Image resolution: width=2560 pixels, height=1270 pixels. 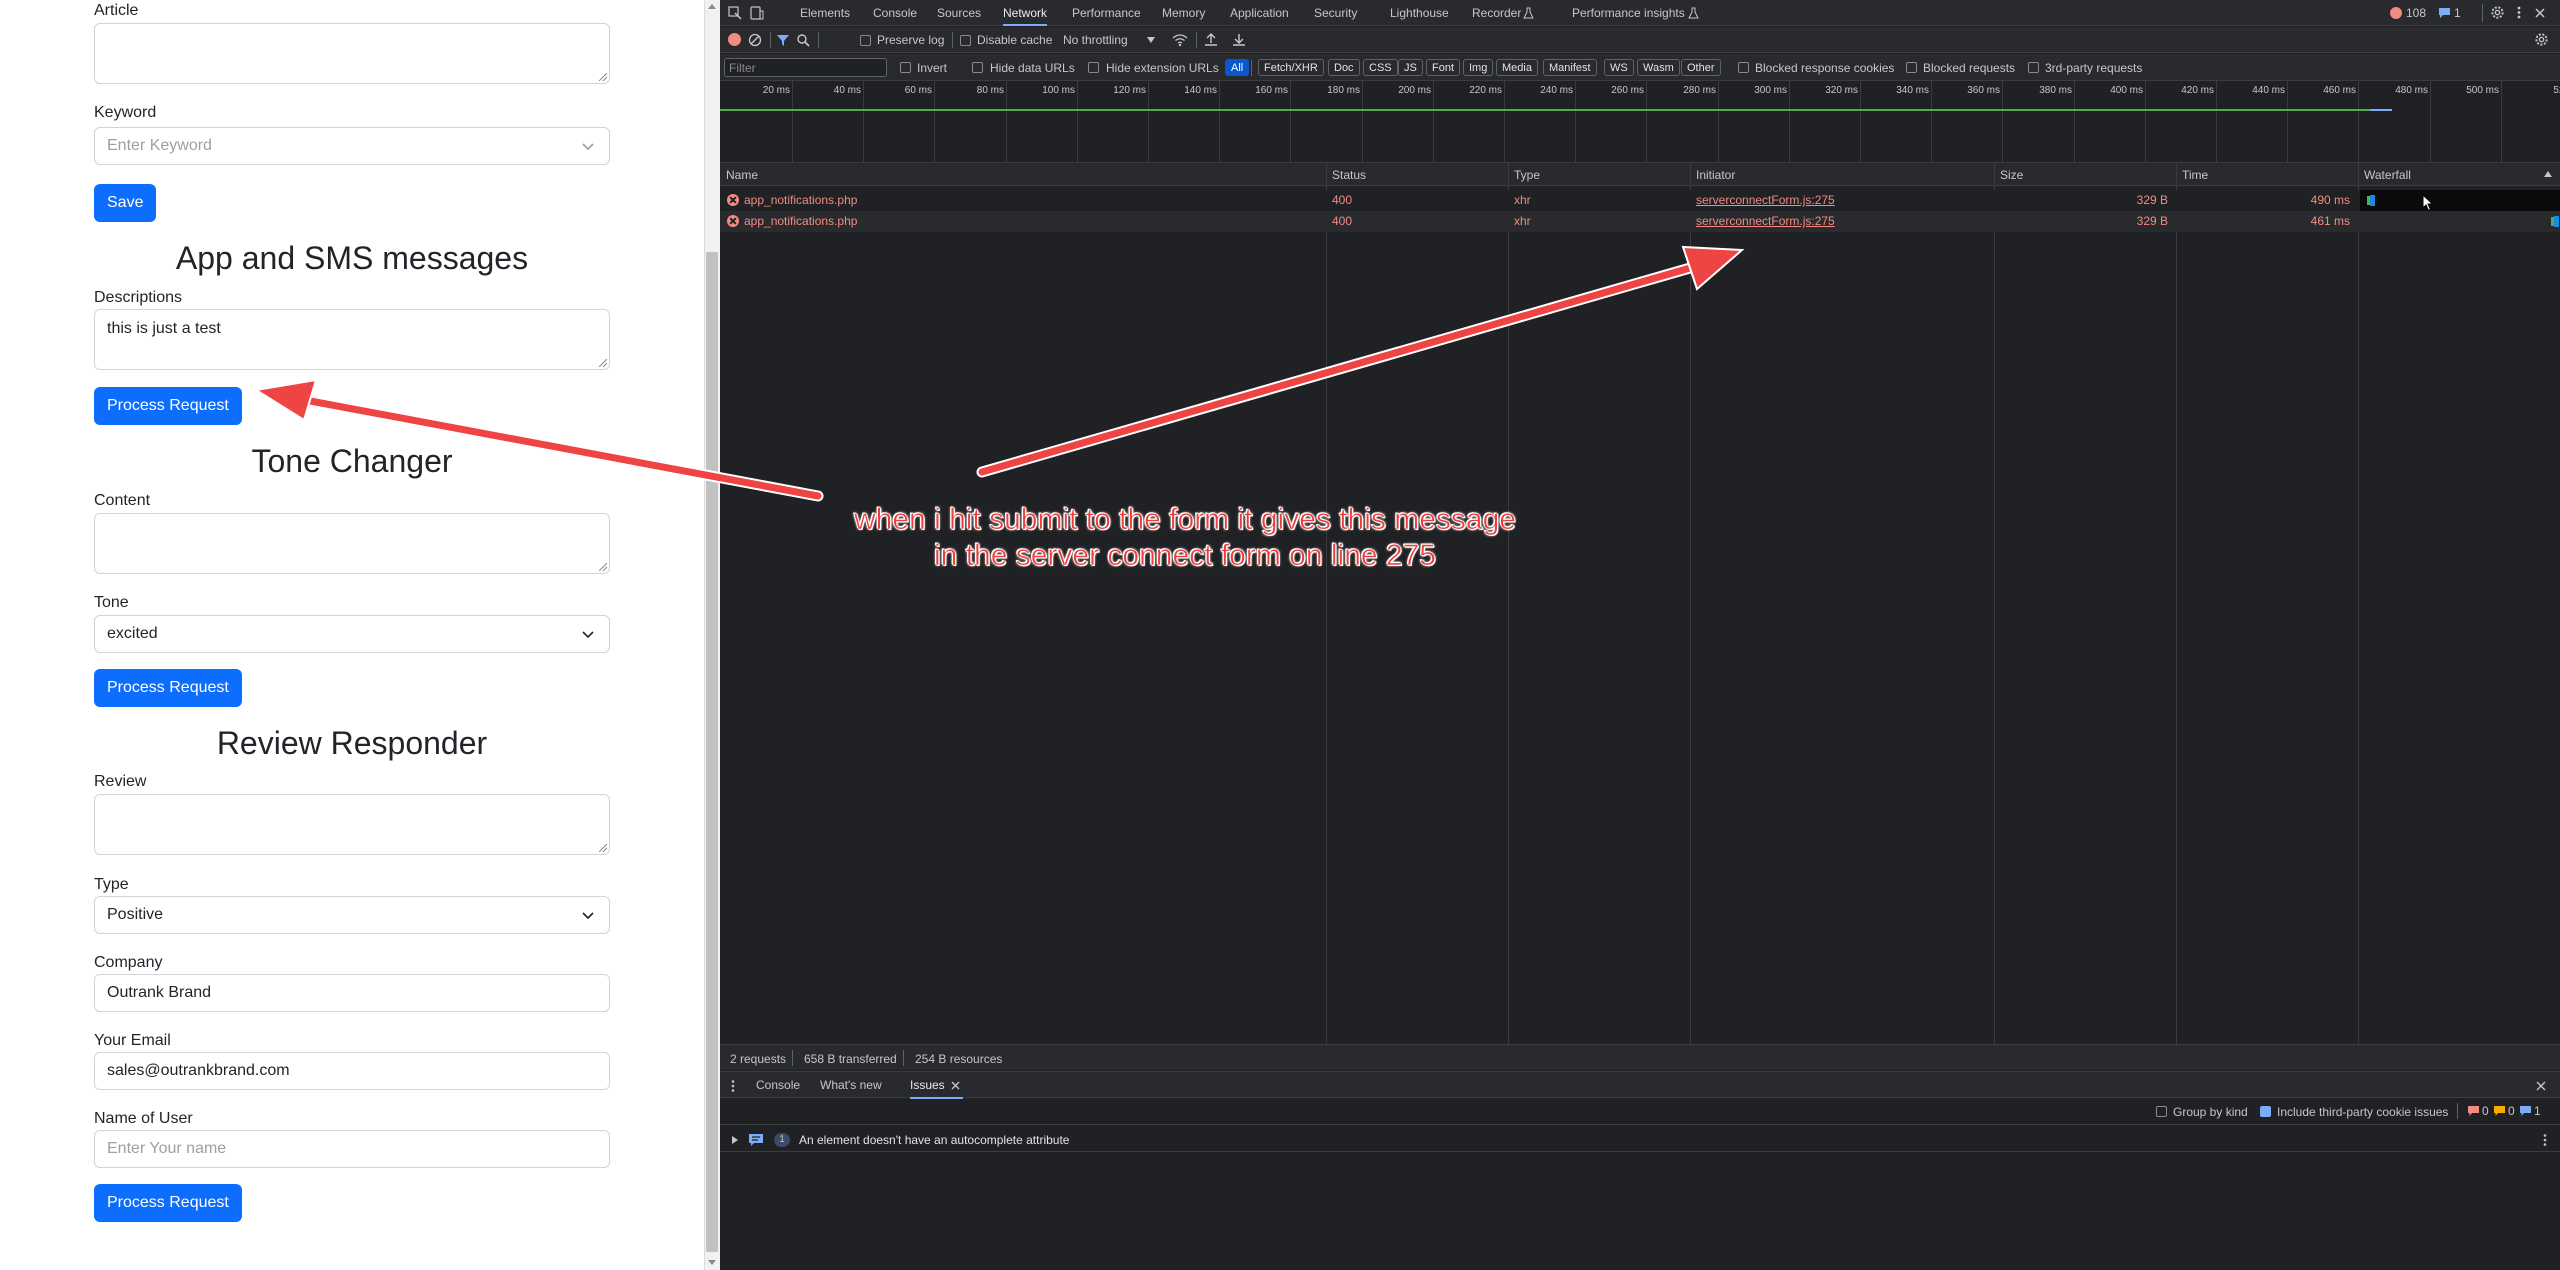 I want to click on column-type: Type, so click(x=1527, y=175).